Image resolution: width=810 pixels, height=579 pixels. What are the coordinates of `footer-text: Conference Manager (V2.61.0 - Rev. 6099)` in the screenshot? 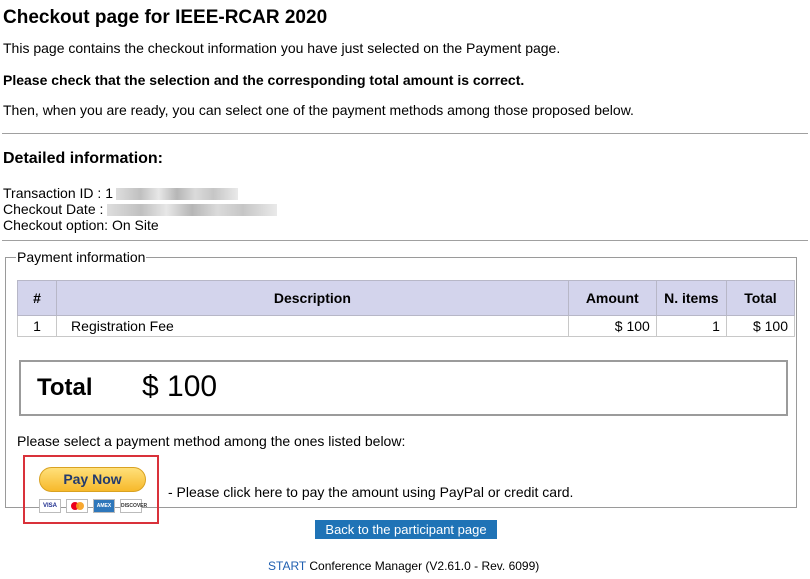 It's located at (423, 566).